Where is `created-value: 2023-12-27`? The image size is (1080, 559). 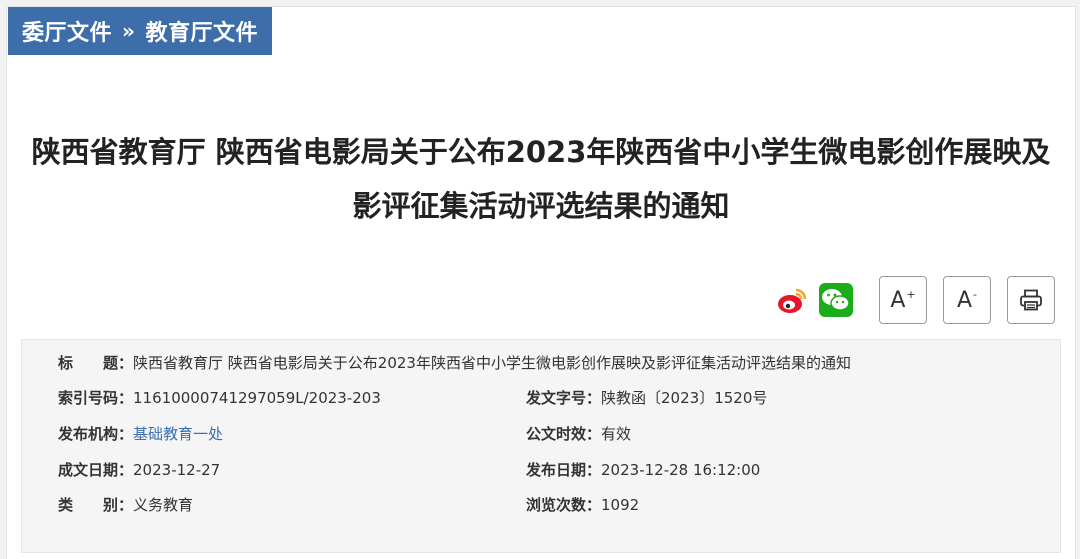 created-value: 2023-12-27 is located at coordinates (177, 470).